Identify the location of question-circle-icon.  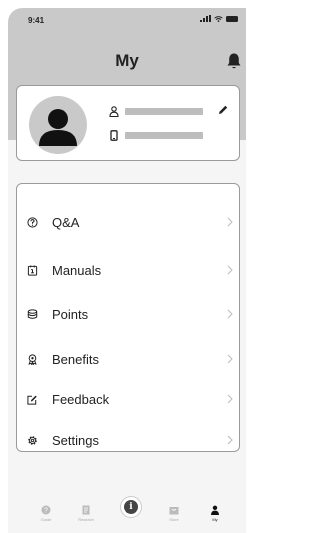
(32, 222).